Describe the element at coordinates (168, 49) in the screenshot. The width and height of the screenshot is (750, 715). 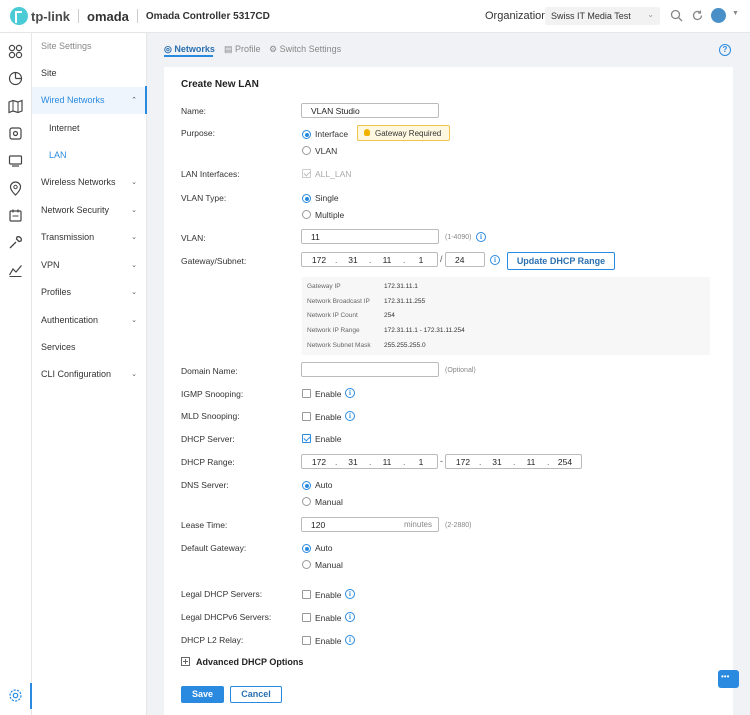
I see `globe-icon: ◎` at that location.